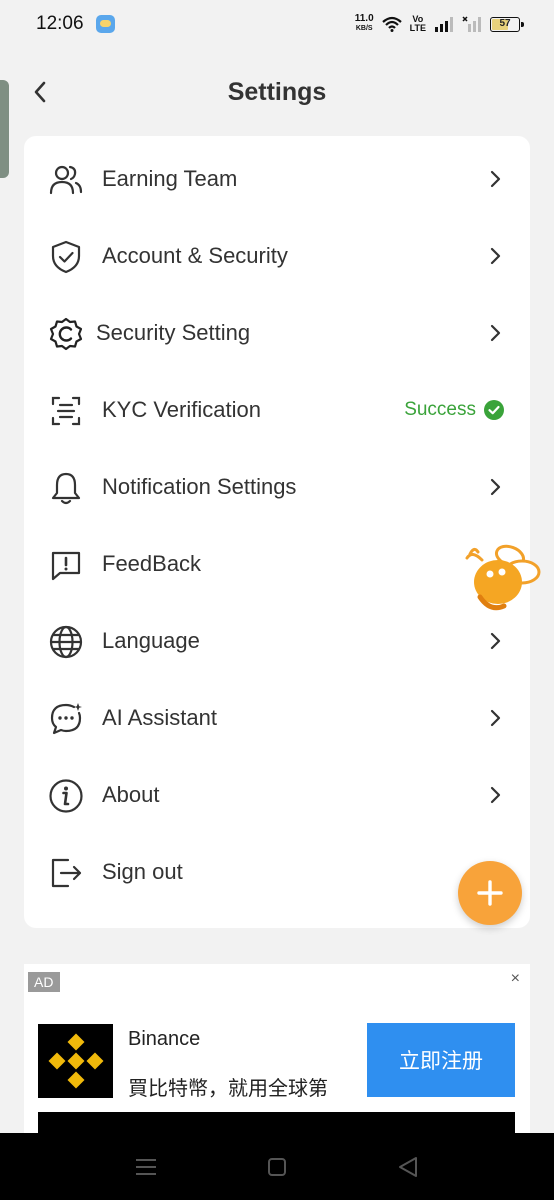  Describe the element at coordinates (66, 642) in the screenshot. I see `globe-icon` at that location.